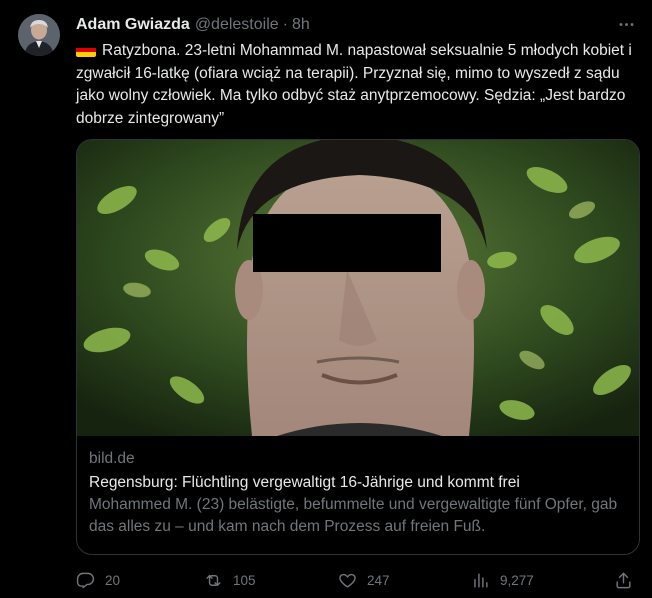 This screenshot has height=598, width=652. I want to click on retweet-button: 105, so click(230, 580).